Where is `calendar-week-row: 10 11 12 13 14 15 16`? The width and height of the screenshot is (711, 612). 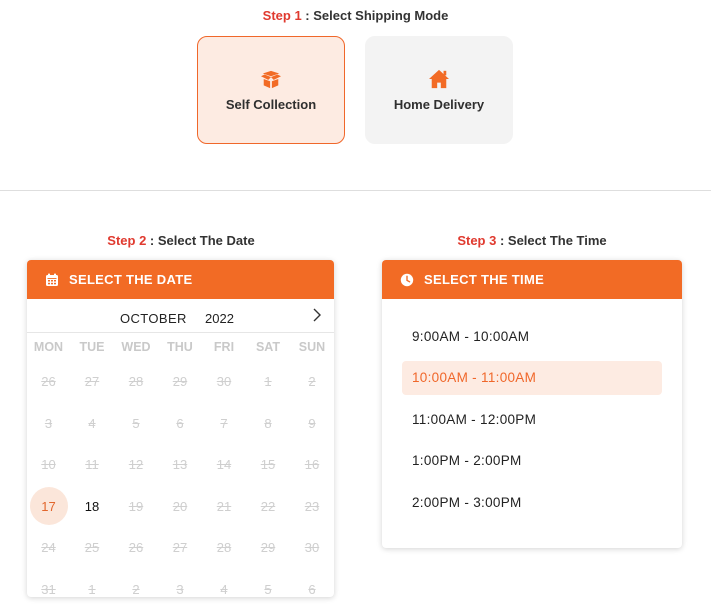
calendar-week-row: 10 11 12 13 14 15 16 is located at coordinates (180, 465).